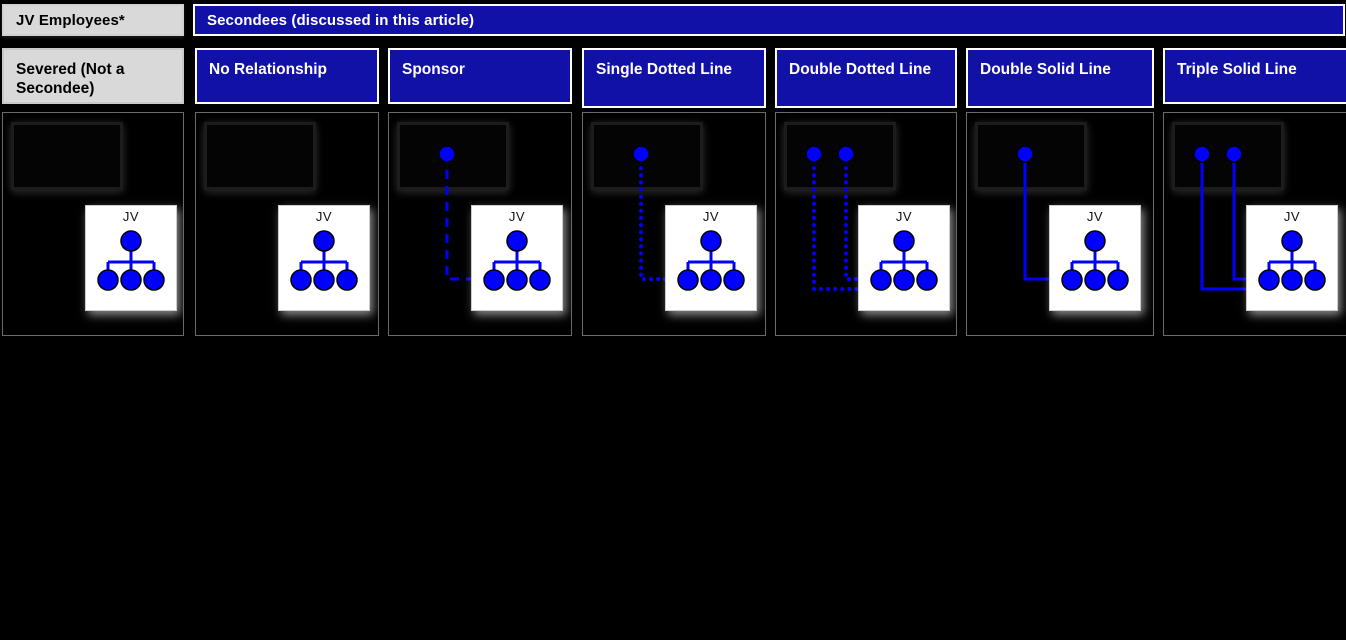 This screenshot has height=640, width=1346. Describe the element at coordinates (341, 20) in the screenshot. I see `group-header-label: Secondees (discussed in this article)` at that location.